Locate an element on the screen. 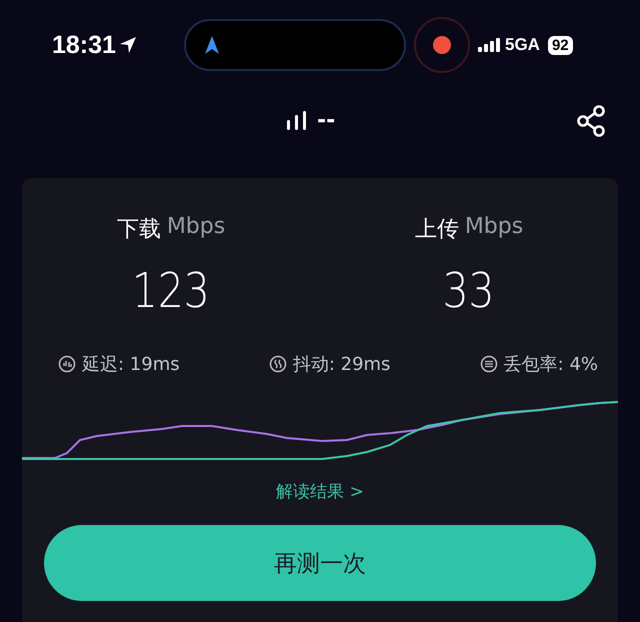  speed-value: 33 is located at coordinates (469, 291).